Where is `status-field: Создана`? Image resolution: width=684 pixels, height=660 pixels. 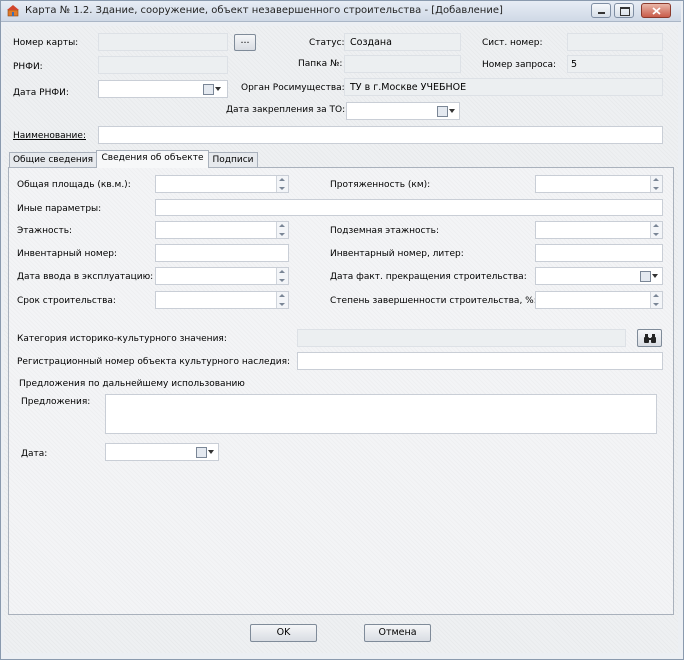 status-field: Создана is located at coordinates (402, 42).